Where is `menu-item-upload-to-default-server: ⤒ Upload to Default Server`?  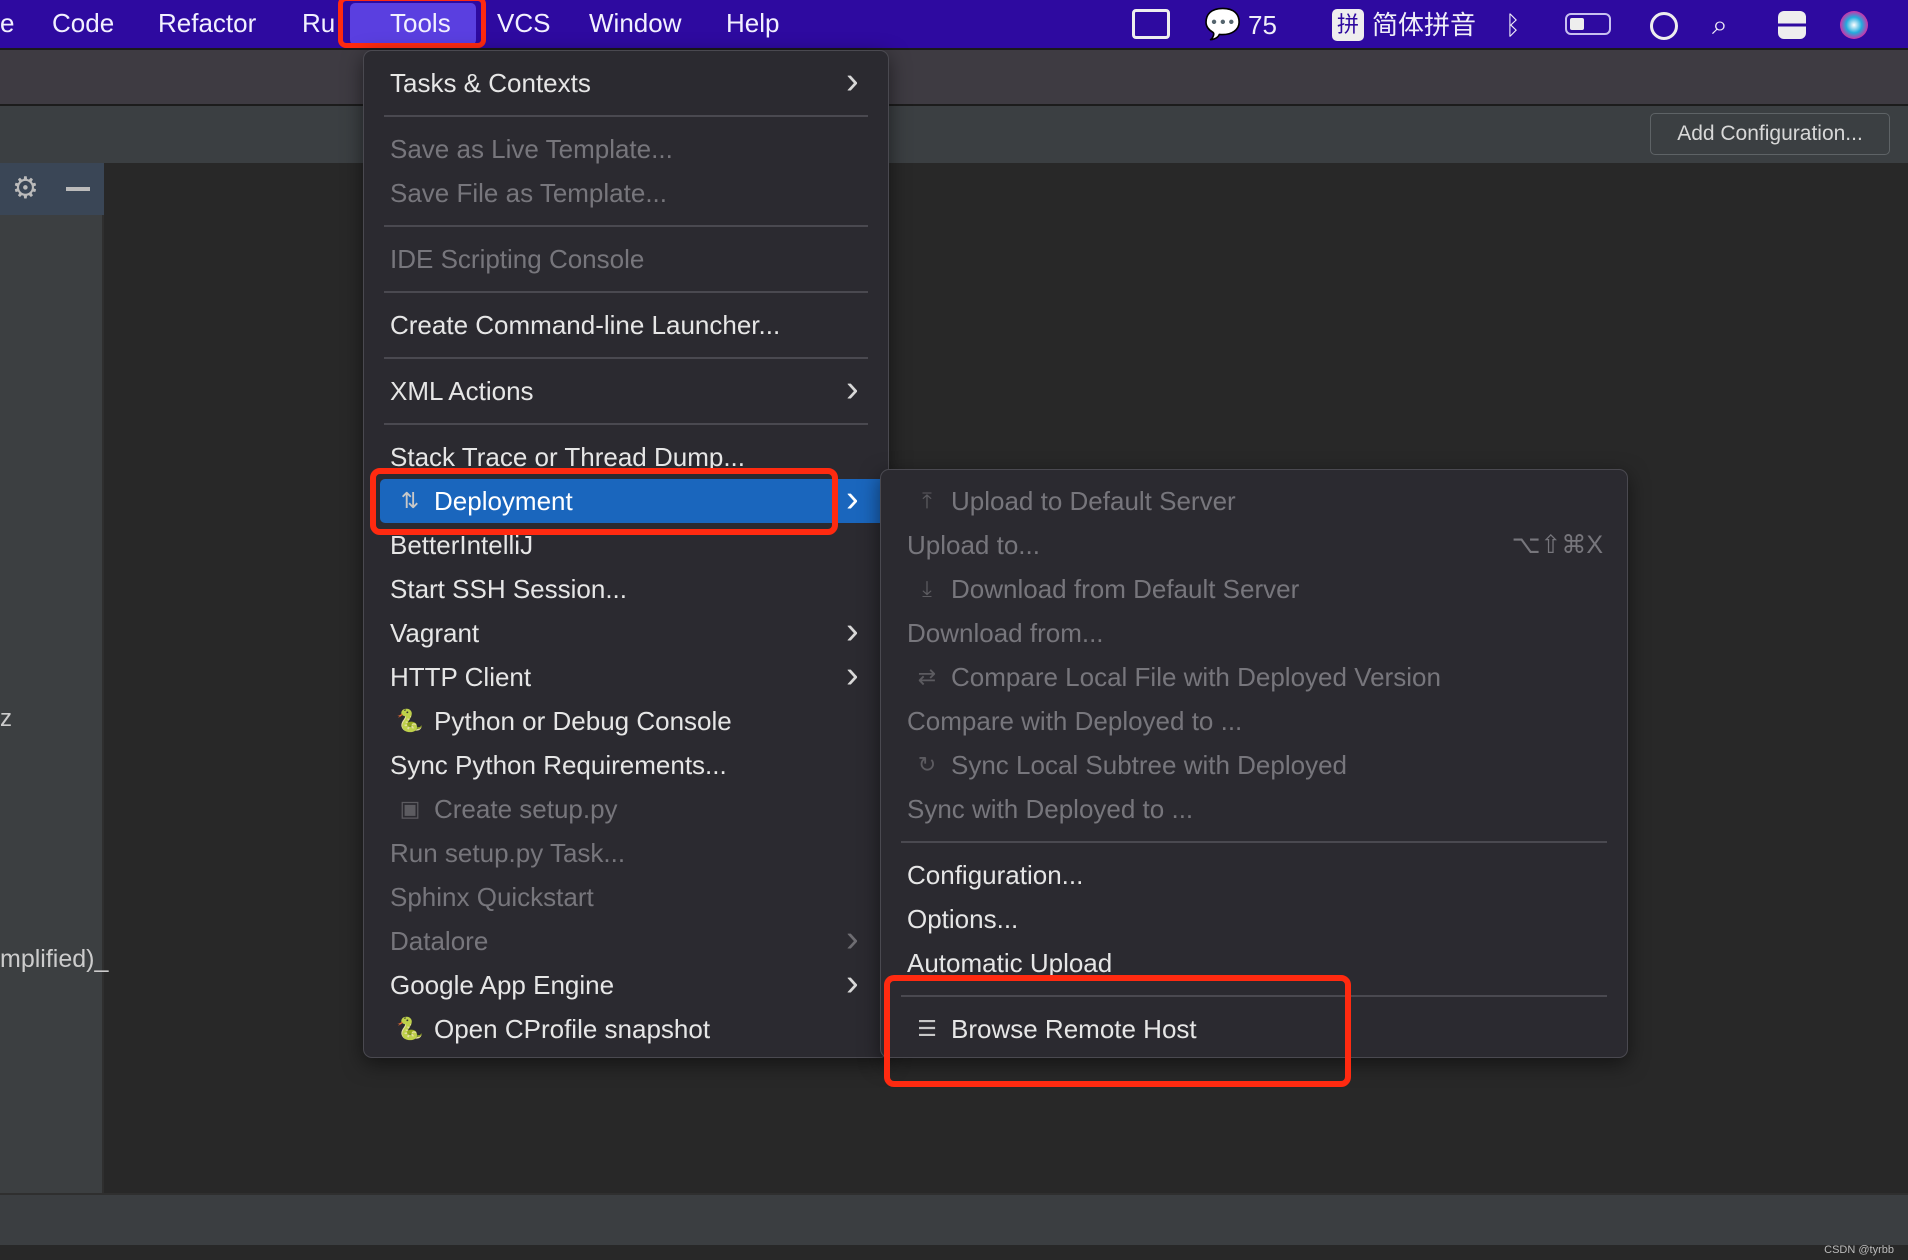
menu-item-upload-to-default-server: ⤒ Upload to Default Server is located at coordinates (1254, 501).